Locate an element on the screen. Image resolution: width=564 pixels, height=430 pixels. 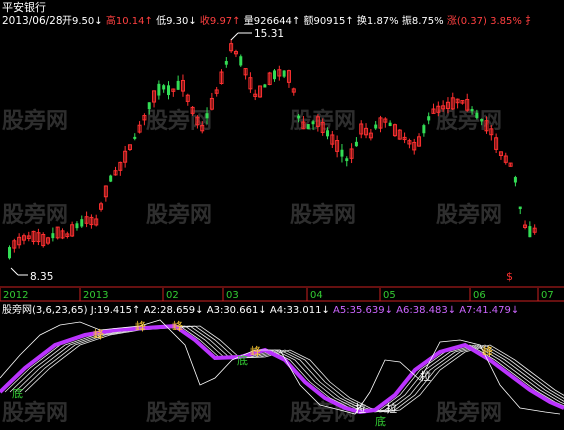
time-axis: 2012 2013 02 03 04 05 06 07 is located at coordinates (282, 295).